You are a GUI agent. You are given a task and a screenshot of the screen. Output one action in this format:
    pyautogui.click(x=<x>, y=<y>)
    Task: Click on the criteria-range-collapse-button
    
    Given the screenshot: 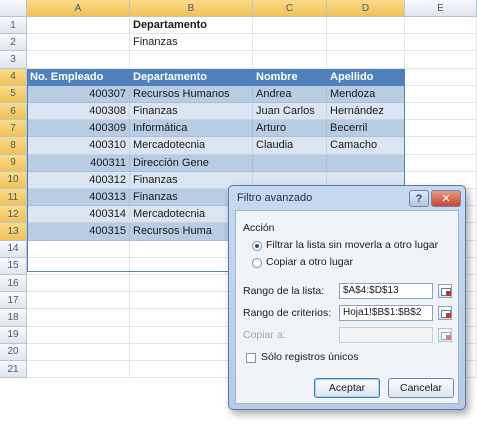 What is the action you would take?
    pyautogui.click(x=445, y=313)
    